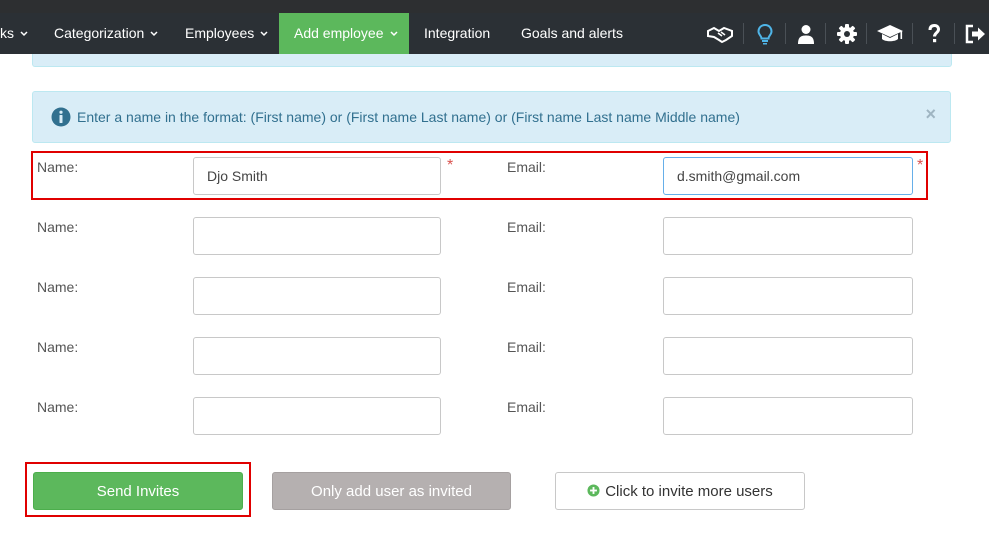  What do you see at coordinates (847, 34) in the screenshot?
I see `gear-icon` at bounding box center [847, 34].